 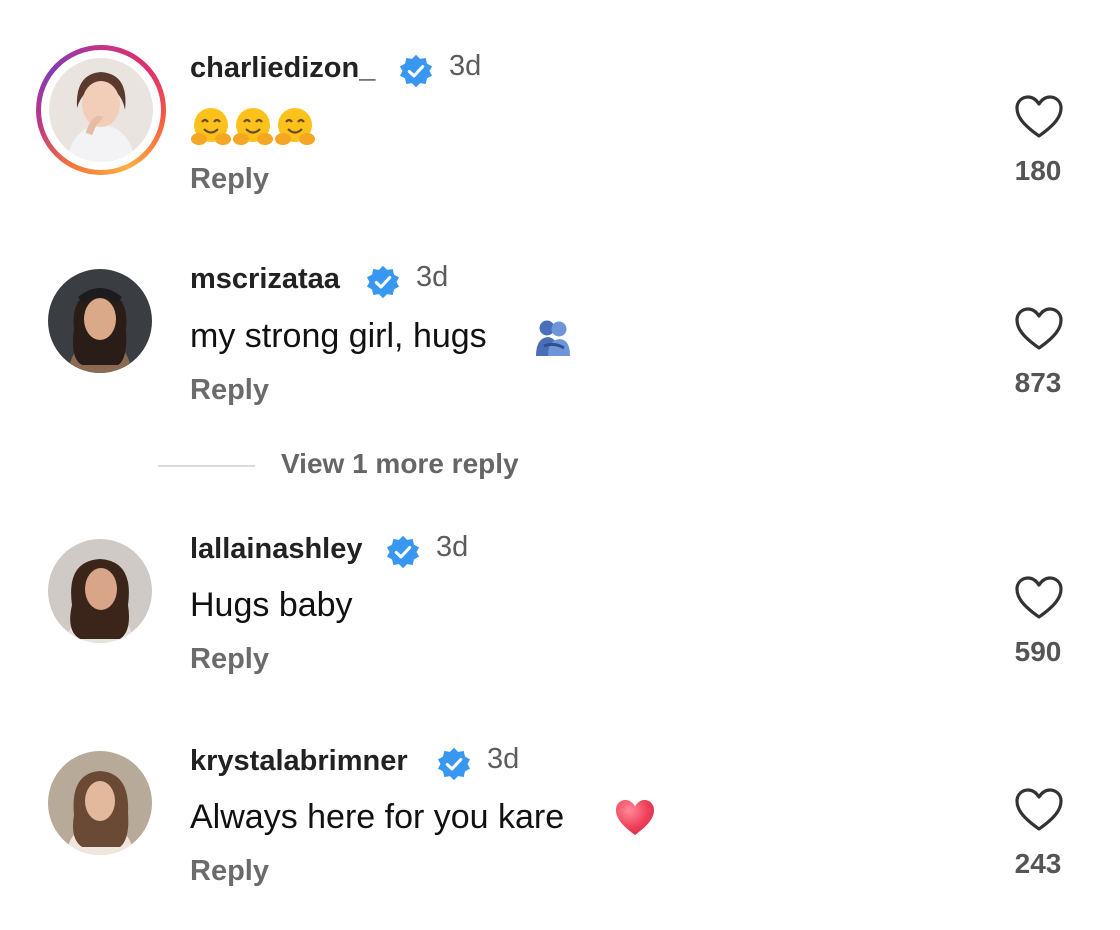 I want to click on like-count: 243, so click(x=1038, y=863).